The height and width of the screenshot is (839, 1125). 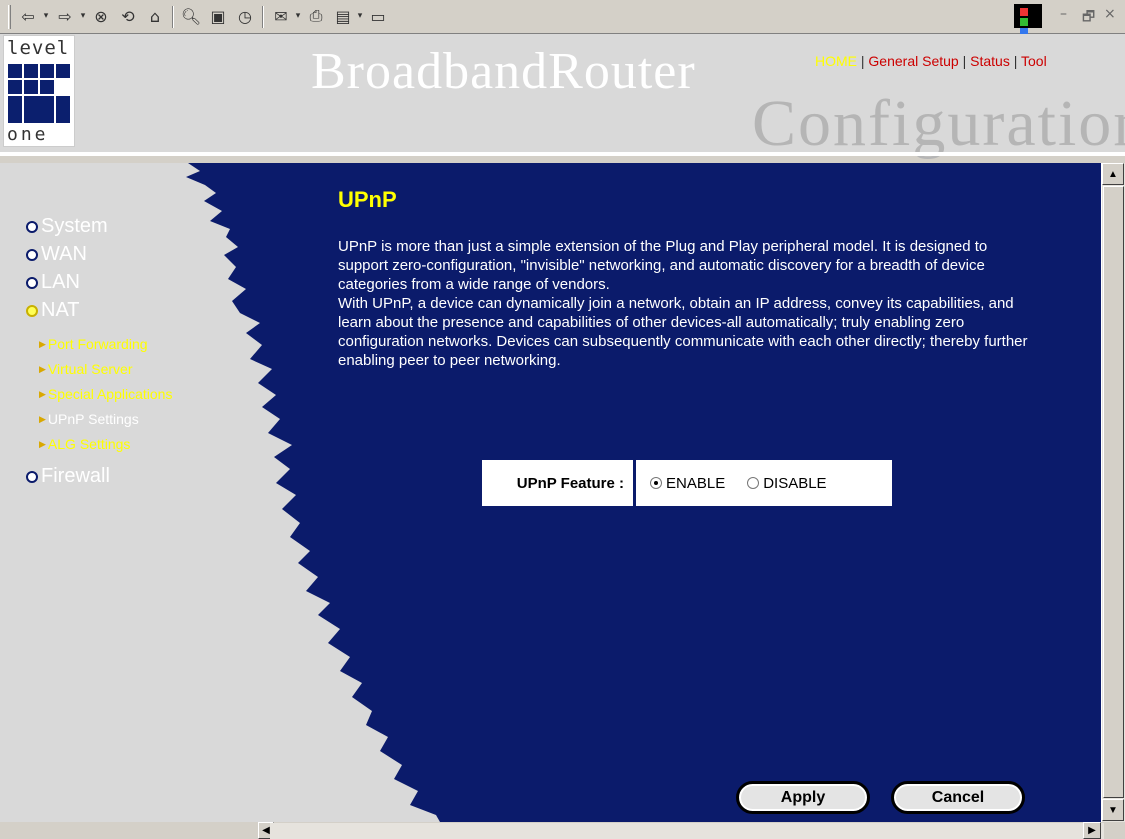 I want to click on top-navigation: HOME | General Setup | Status | Tool, so click(x=931, y=61).